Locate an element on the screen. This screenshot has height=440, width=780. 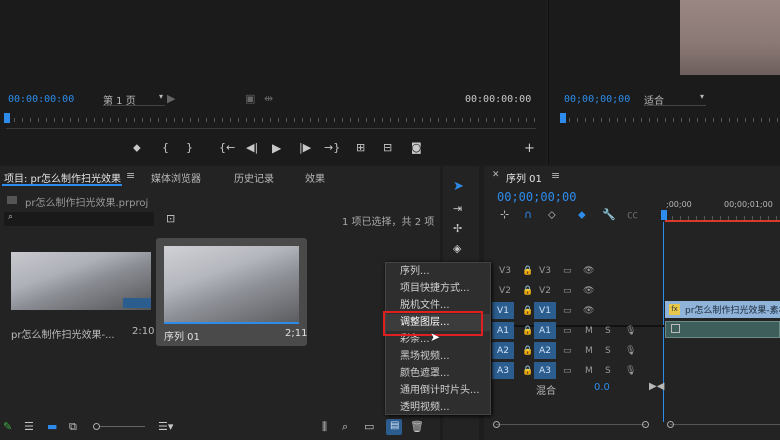
tab-history: 历史记录 is located at coordinates (254, 177).